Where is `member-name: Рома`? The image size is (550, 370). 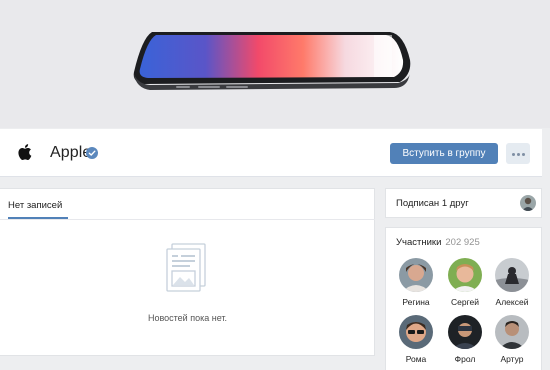 member-name: Рома is located at coordinates (416, 359).